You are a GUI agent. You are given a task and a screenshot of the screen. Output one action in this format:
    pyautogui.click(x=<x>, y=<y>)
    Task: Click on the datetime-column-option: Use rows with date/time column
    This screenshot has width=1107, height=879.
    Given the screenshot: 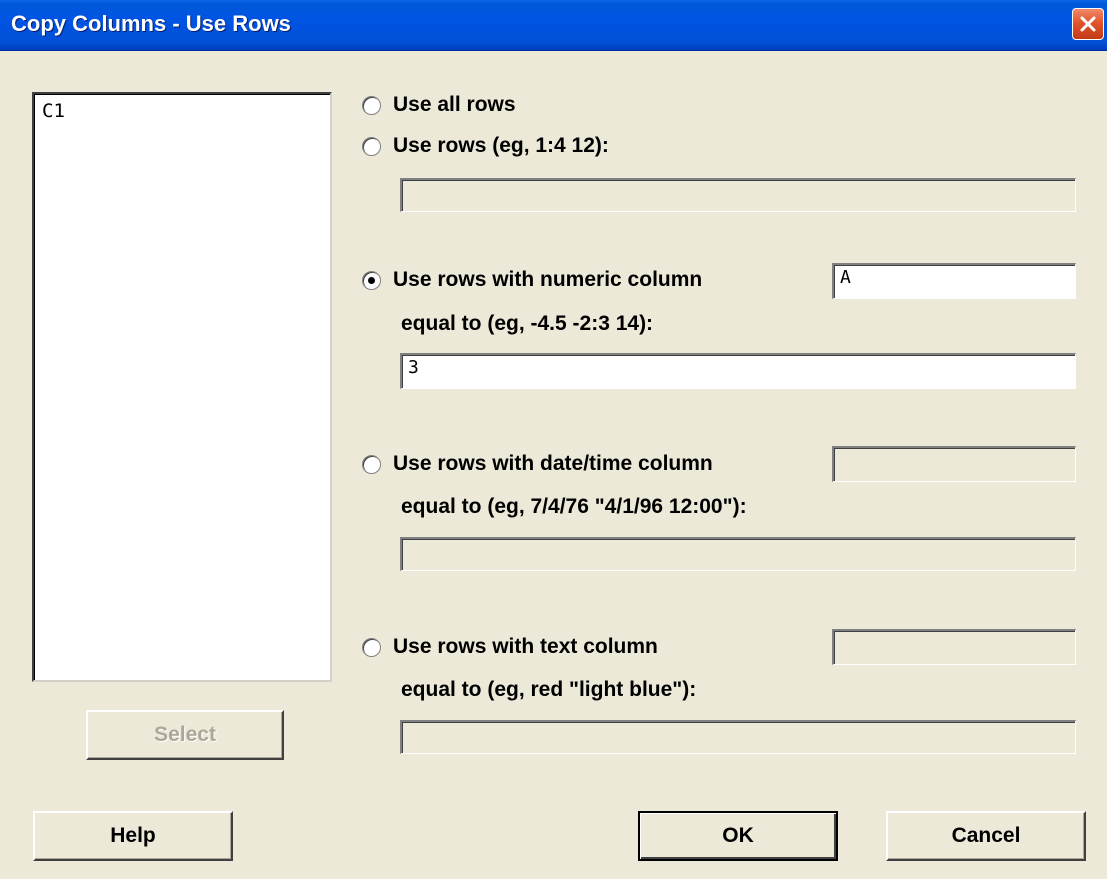 What is the action you would take?
    pyautogui.click(x=537, y=464)
    